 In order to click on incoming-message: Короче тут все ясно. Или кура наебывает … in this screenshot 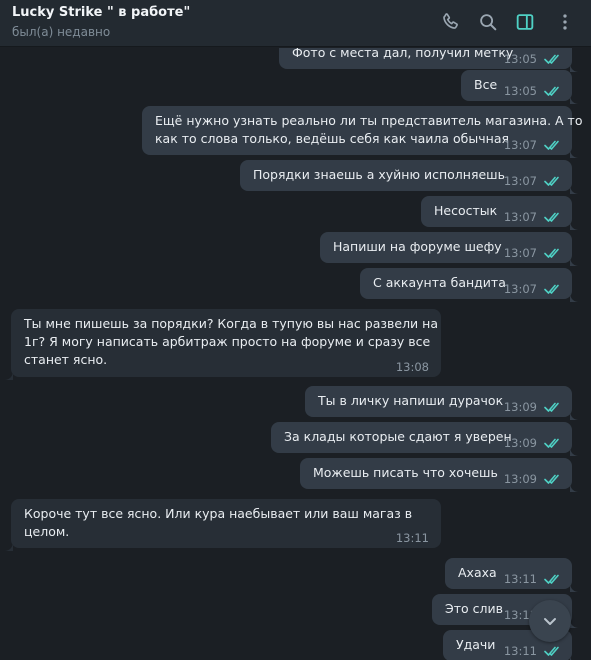, I will do `click(223, 525)`.